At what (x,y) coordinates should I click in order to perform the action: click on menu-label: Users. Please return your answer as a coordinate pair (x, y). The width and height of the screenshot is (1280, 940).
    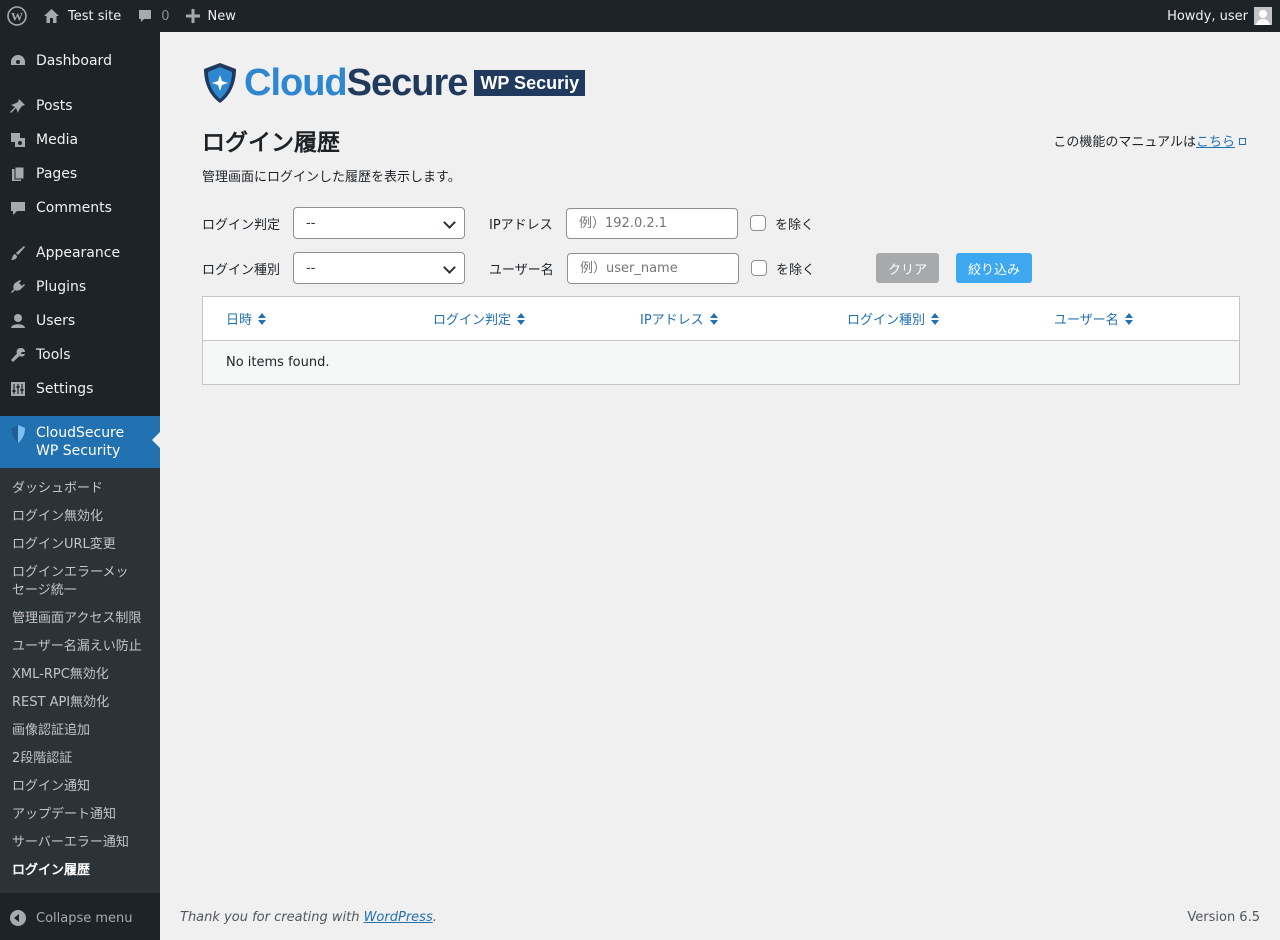
    Looking at the image, I should click on (56, 321).